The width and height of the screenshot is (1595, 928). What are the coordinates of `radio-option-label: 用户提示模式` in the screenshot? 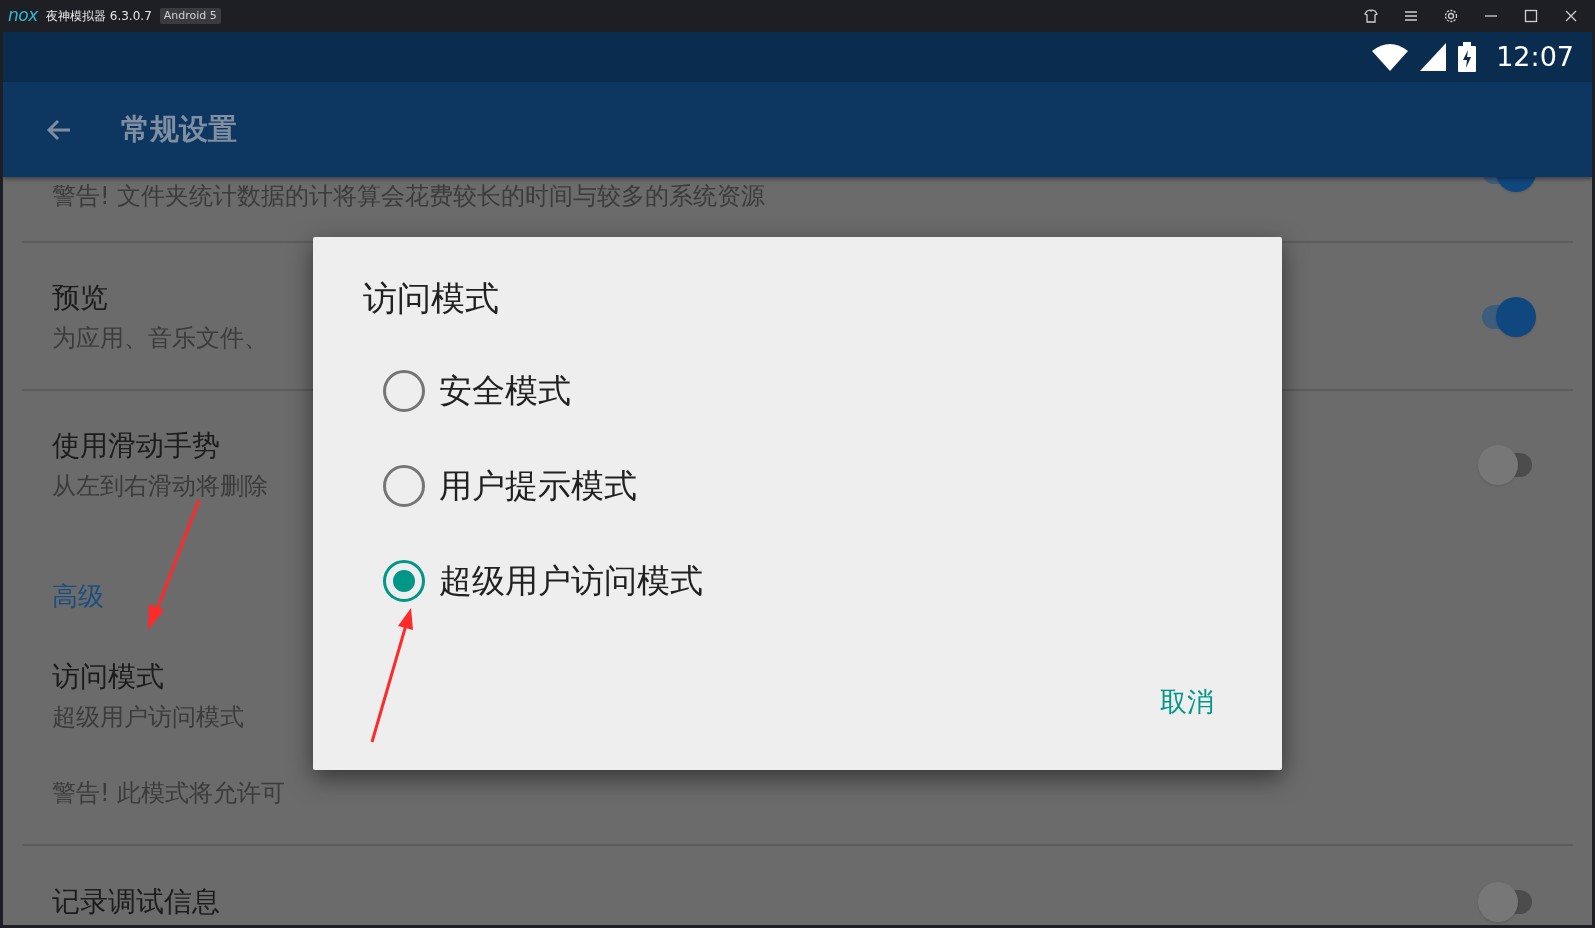 It's located at (538, 485).